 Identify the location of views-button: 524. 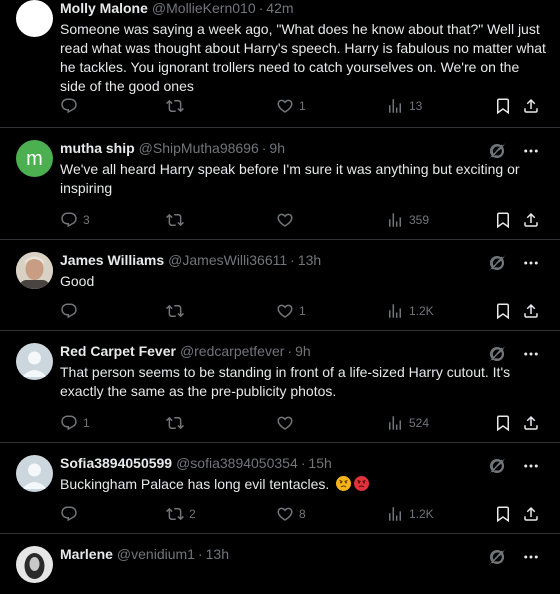
(407, 423).